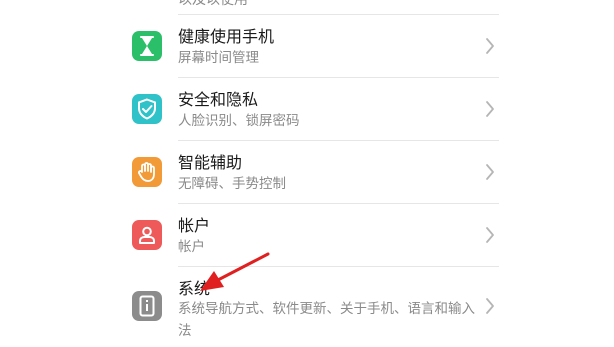 The height and width of the screenshot is (347, 614). What do you see at coordinates (232, 184) in the screenshot?
I see `settings-item-subtitle: 无障碍、手势控制` at bounding box center [232, 184].